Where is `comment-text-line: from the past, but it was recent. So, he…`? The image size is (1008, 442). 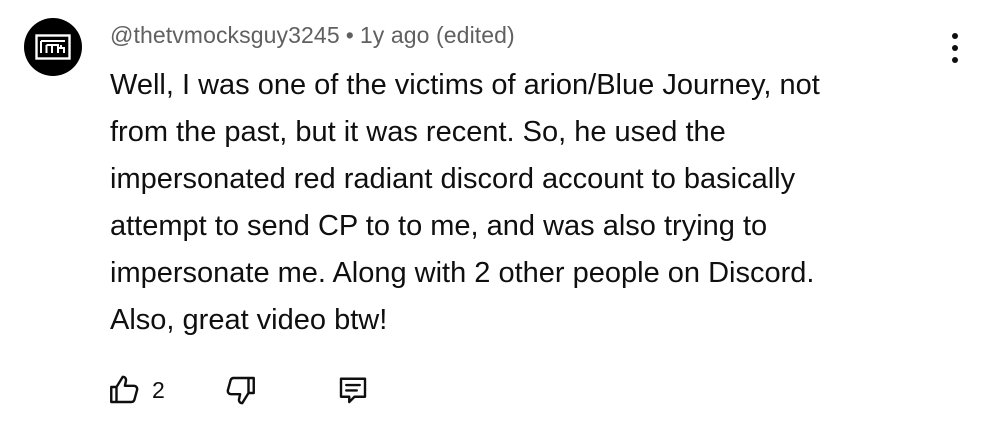
comment-text-line: from the past, but it was recent. So, he… is located at coordinates (418, 132).